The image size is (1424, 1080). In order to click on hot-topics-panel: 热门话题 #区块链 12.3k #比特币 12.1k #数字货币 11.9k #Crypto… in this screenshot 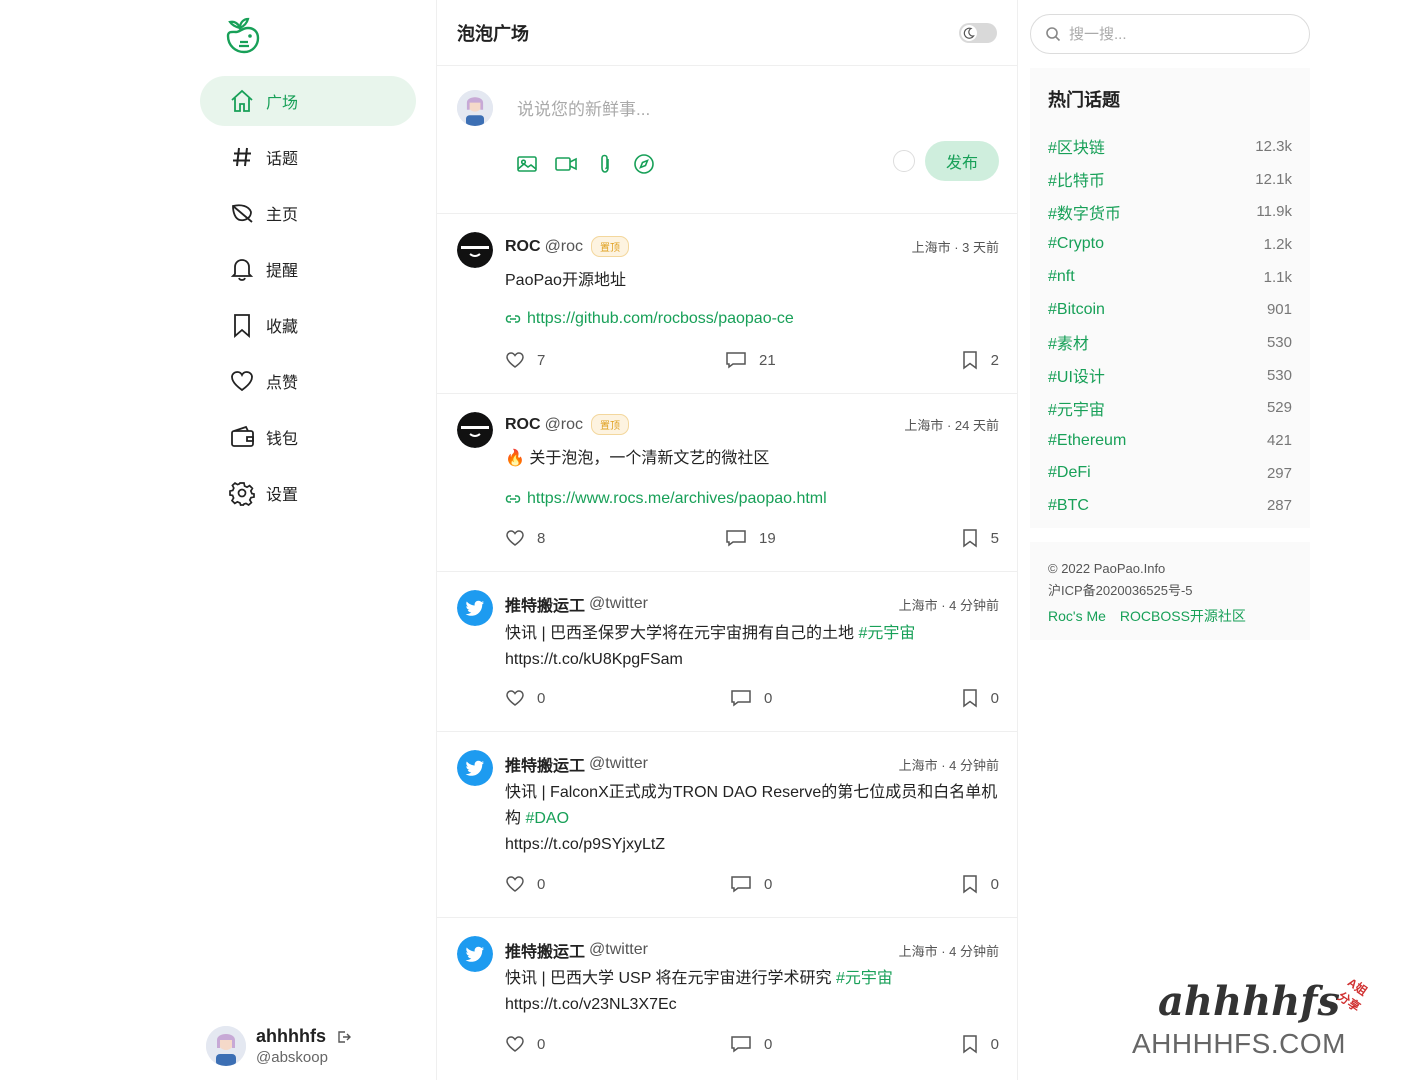, I will do `click(1170, 298)`.